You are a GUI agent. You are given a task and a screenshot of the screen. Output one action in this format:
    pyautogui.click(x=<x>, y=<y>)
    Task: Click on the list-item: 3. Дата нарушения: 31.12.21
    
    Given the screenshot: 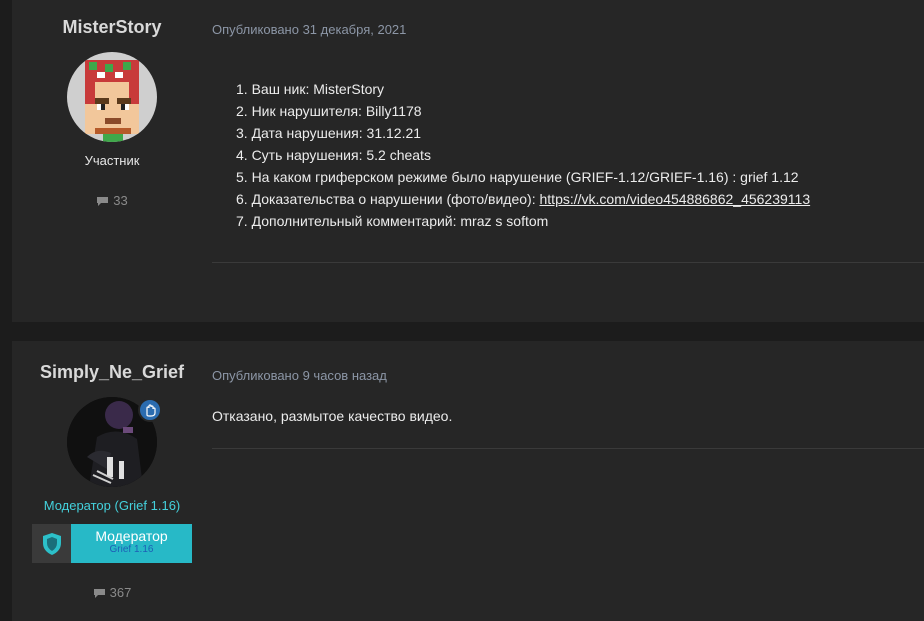 What is the action you would take?
    pyautogui.click(x=329, y=133)
    